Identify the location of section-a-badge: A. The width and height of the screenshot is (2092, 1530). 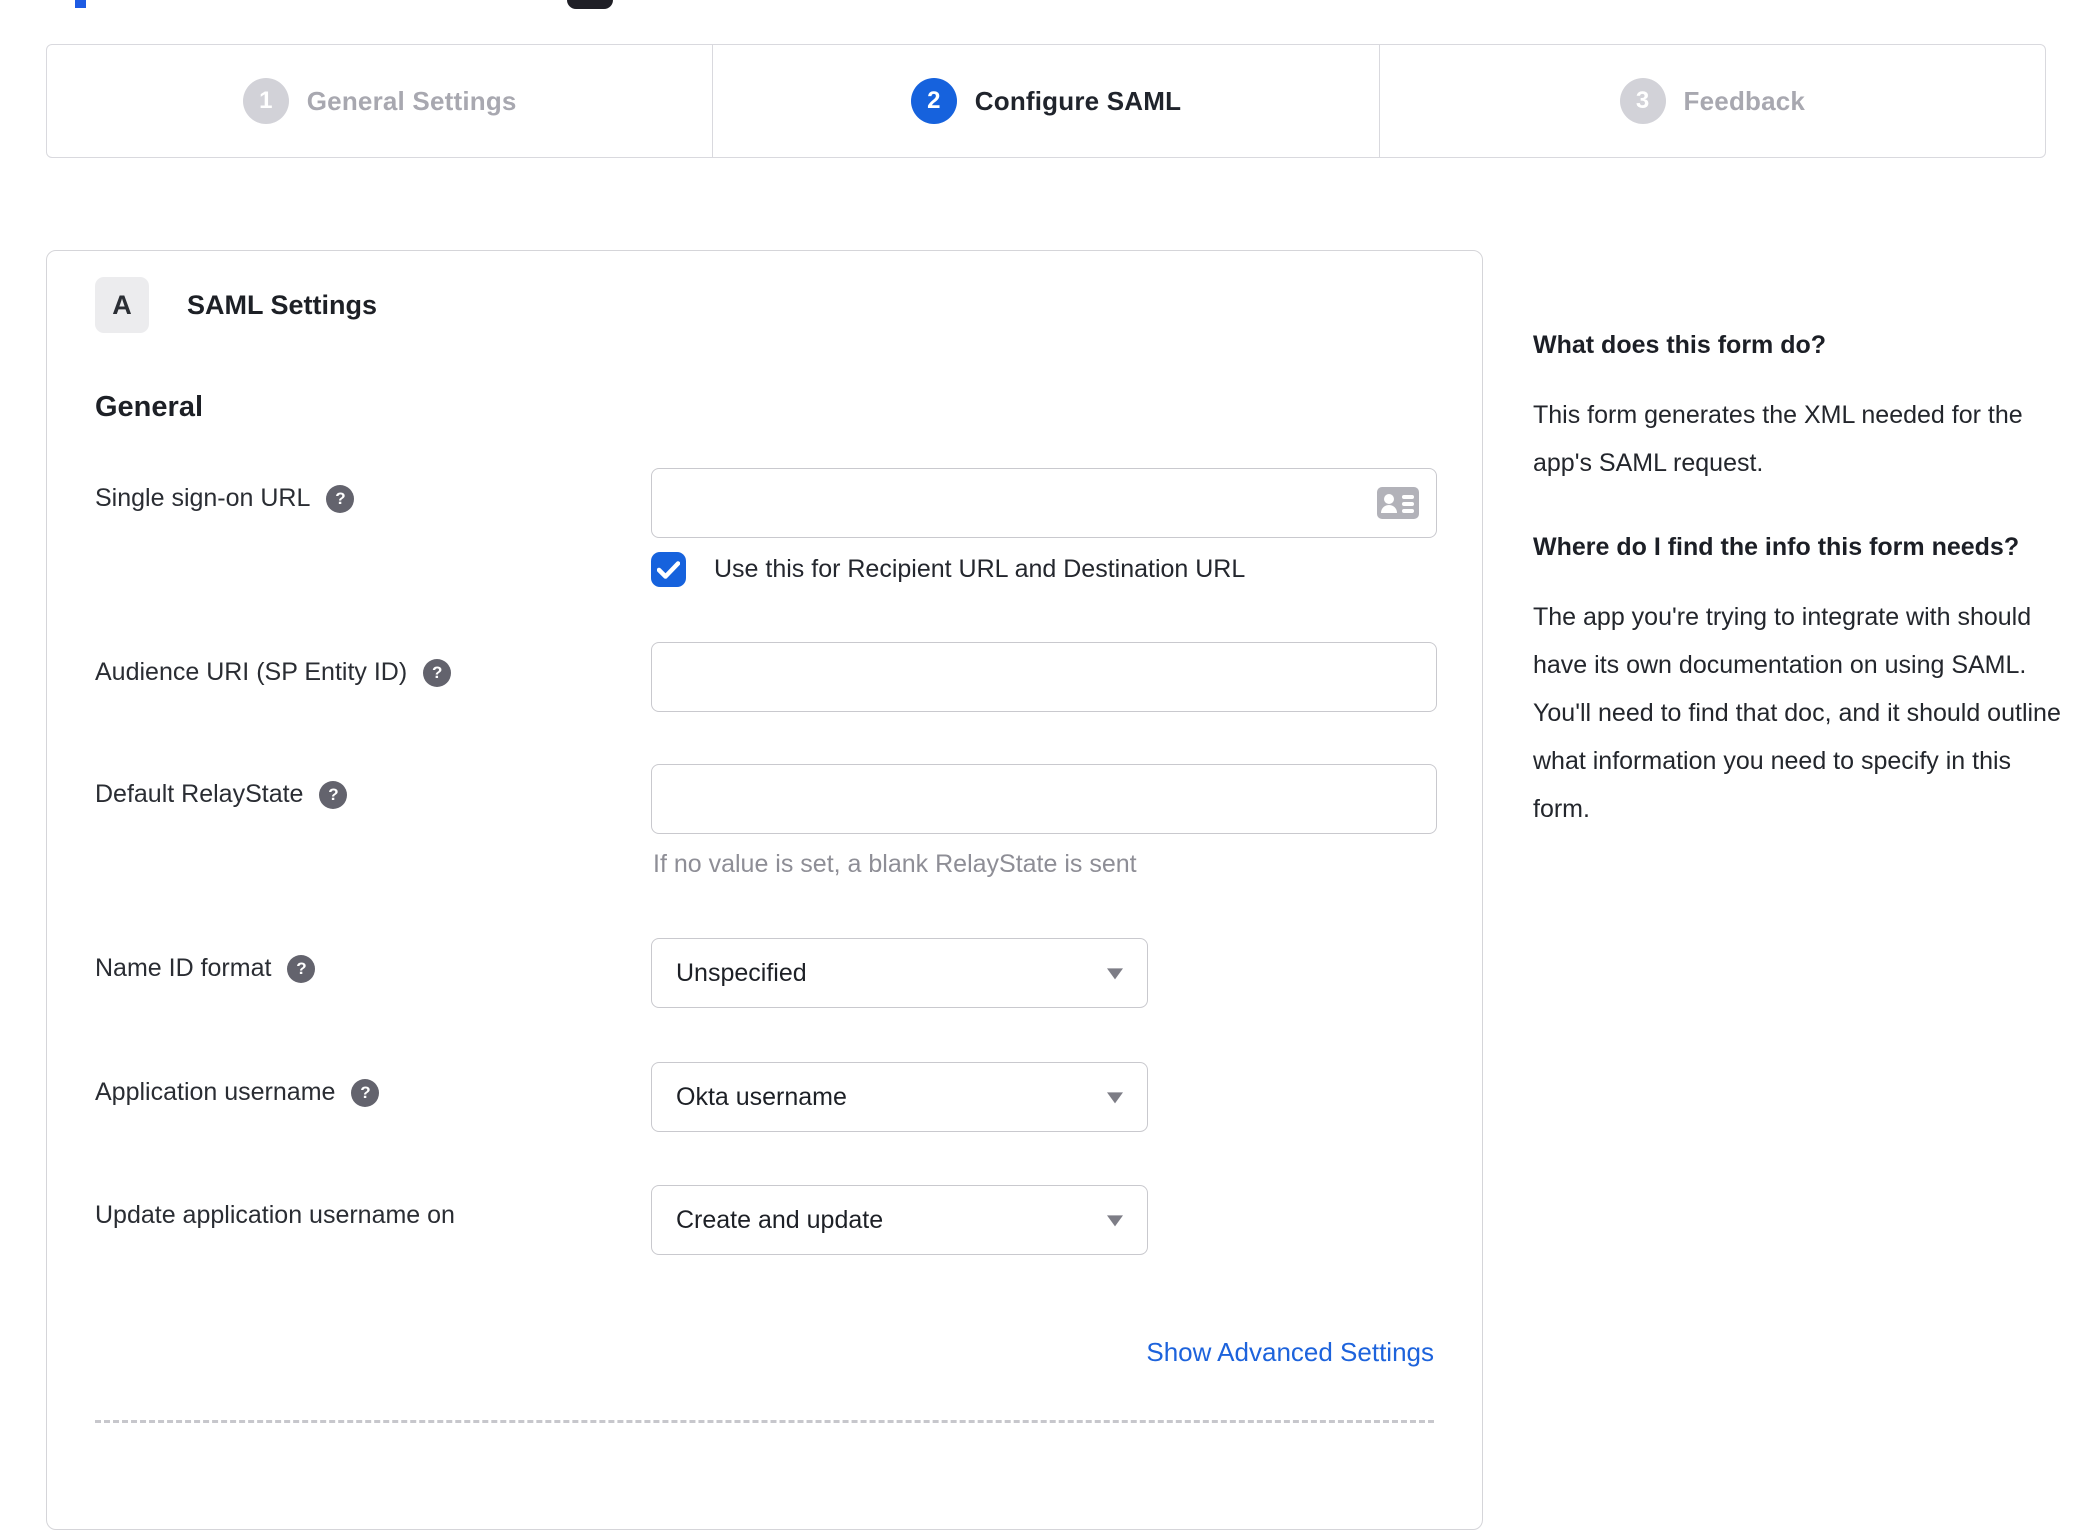
(122, 305).